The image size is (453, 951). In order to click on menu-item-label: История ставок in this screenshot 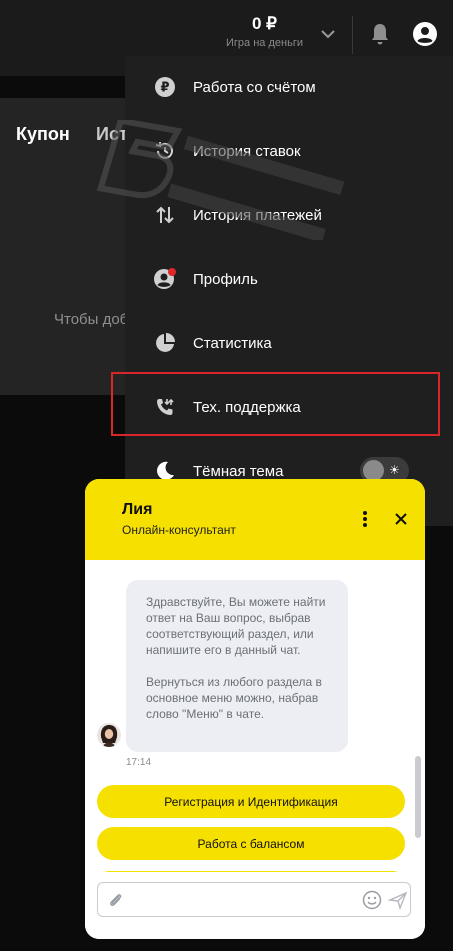, I will do `click(247, 151)`.